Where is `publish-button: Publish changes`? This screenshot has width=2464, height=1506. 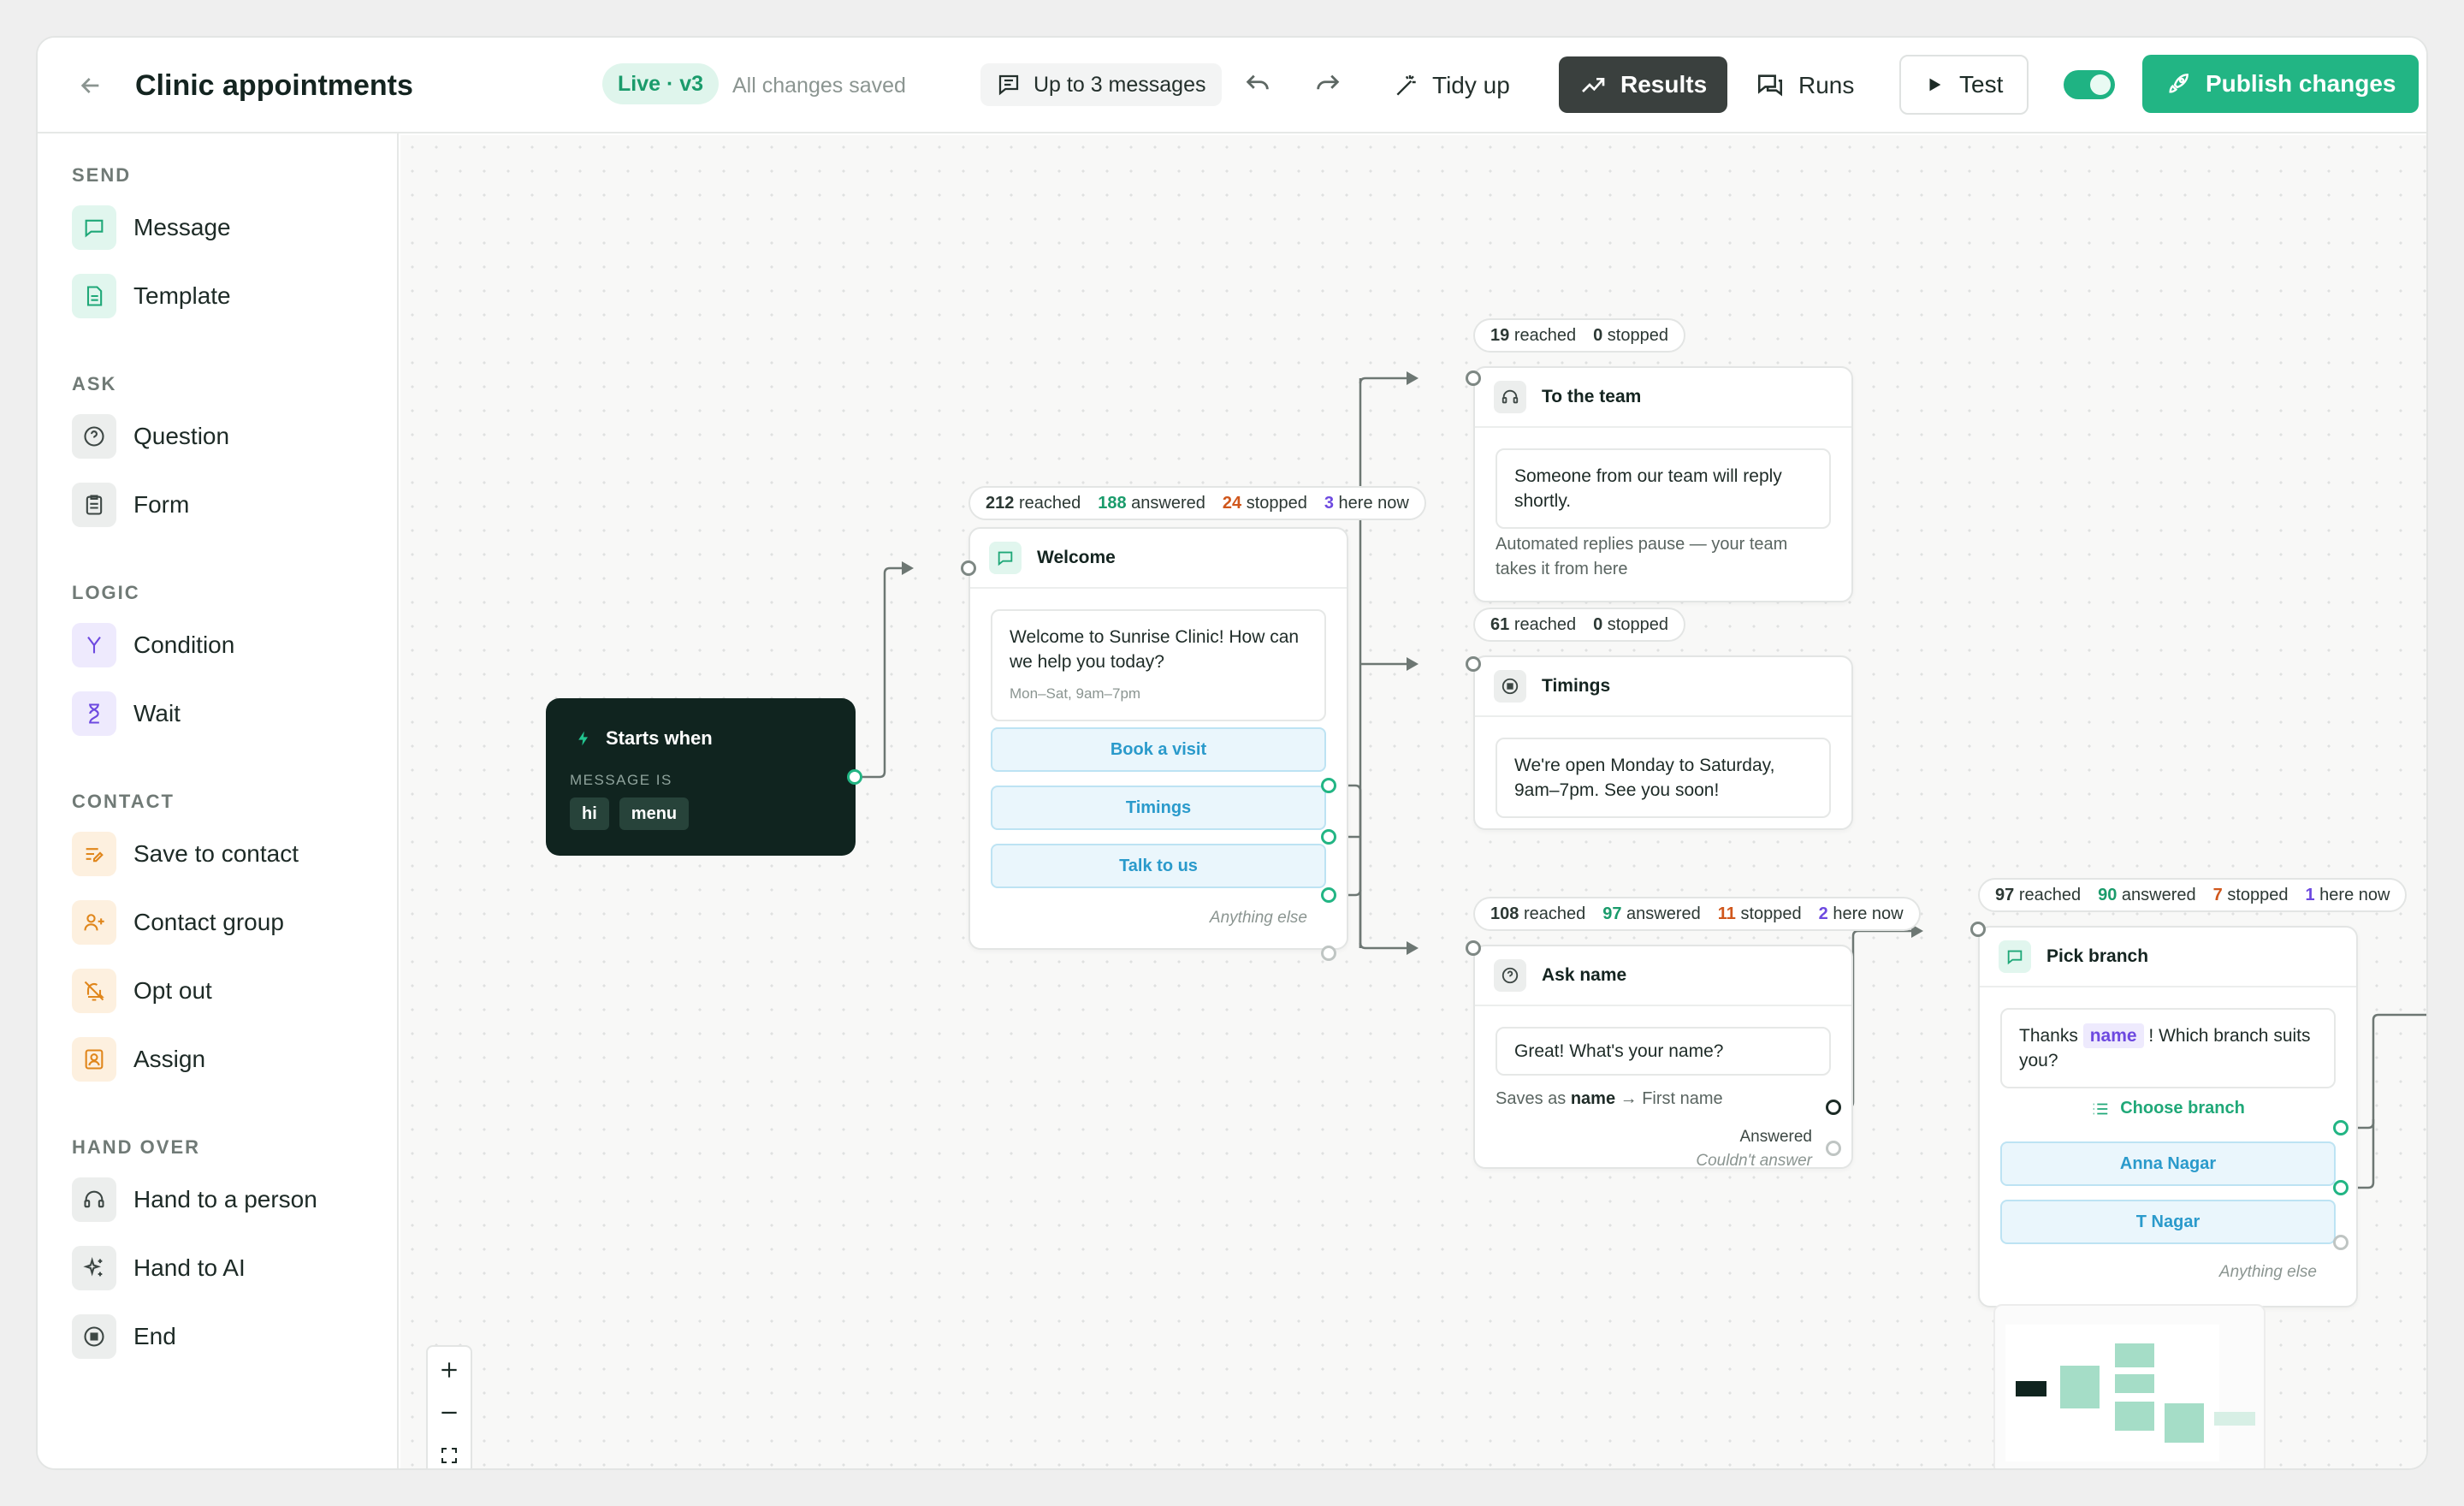 publish-button: Publish changes is located at coordinates (2280, 84).